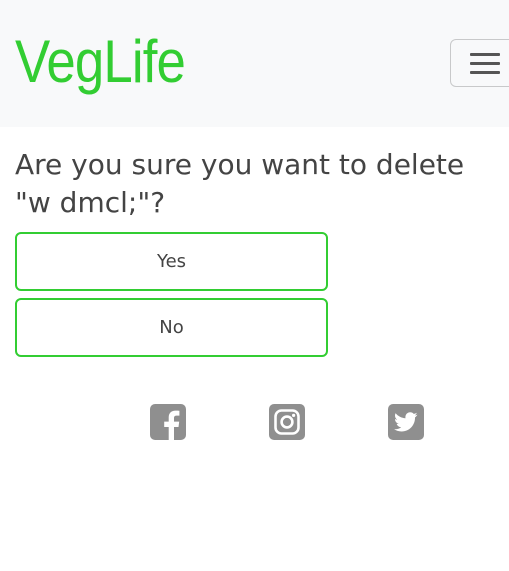 This screenshot has height=571, width=509. What do you see at coordinates (168, 422) in the screenshot?
I see `facebook-icon` at bounding box center [168, 422].